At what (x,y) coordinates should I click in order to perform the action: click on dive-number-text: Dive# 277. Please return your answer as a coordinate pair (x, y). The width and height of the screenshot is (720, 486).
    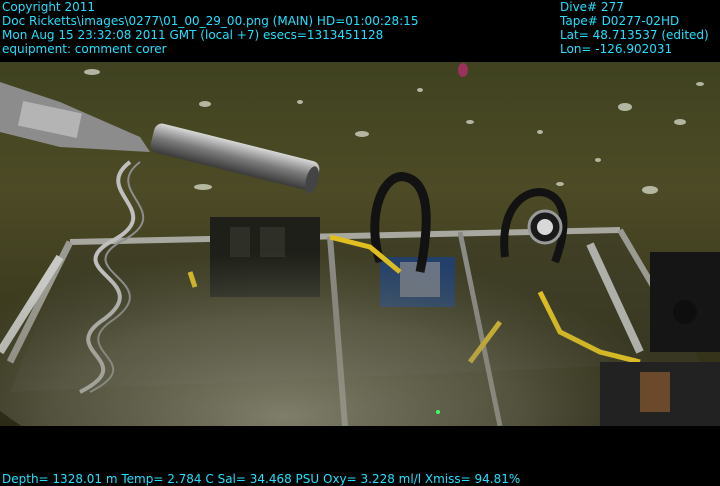
    Looking at the image, I should click on (592, 7).